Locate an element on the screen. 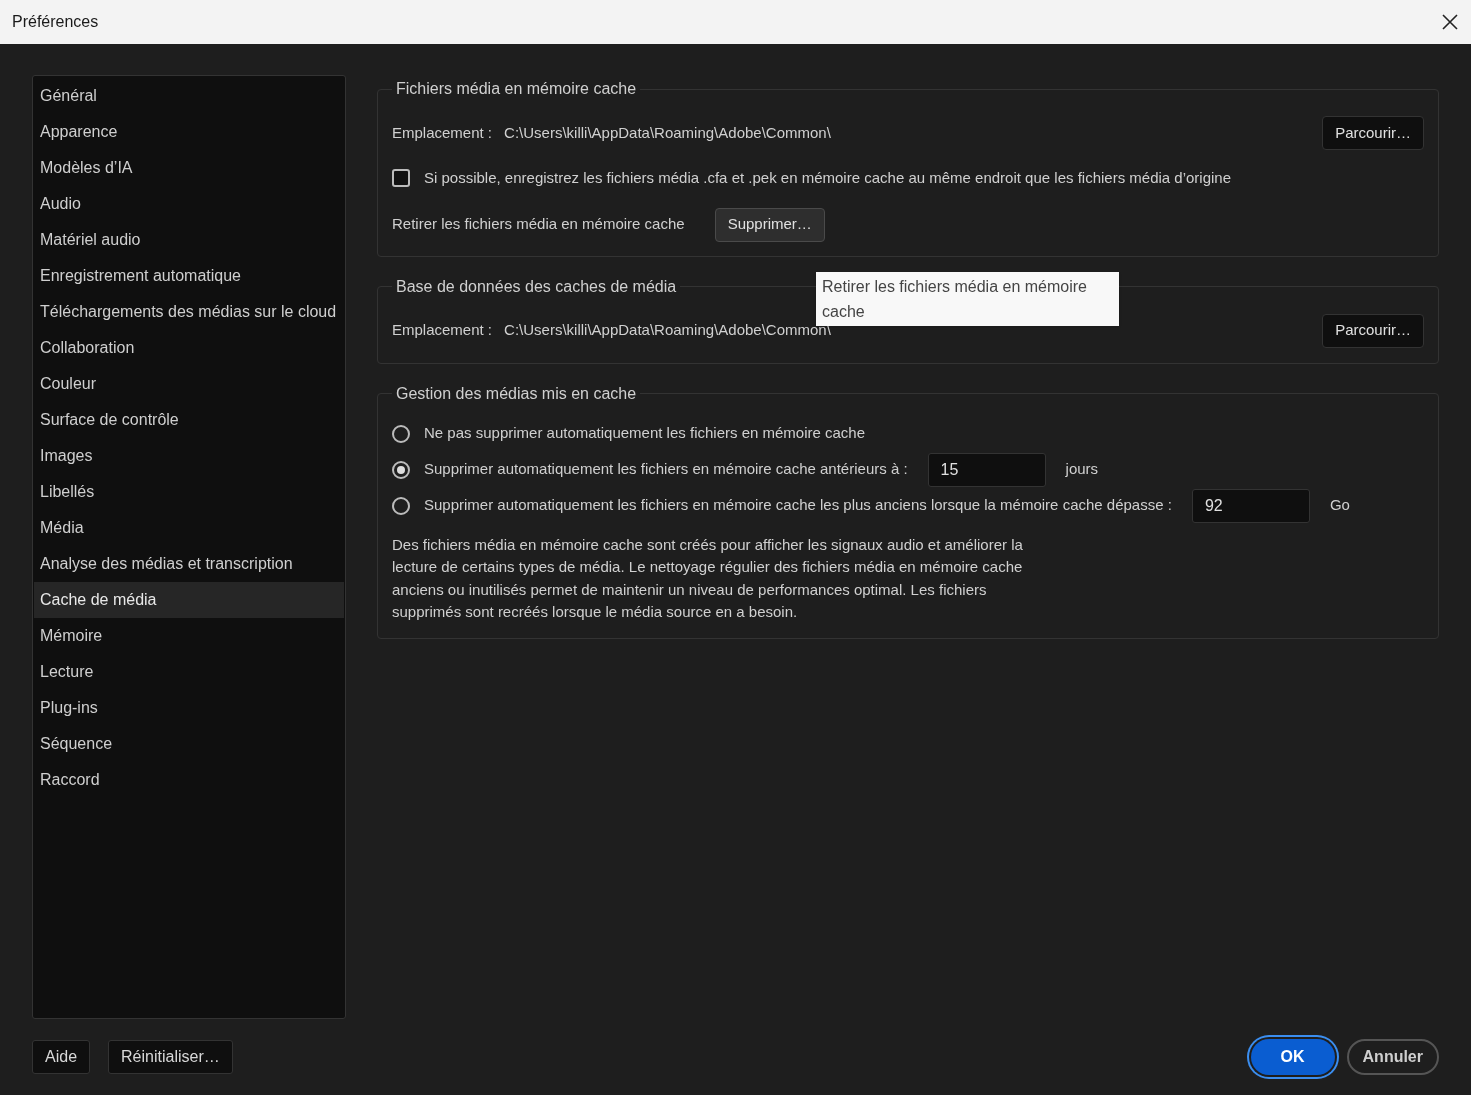 The image size is (1471, 1095). unit-label: jours is located at coordinates (1082, 469).